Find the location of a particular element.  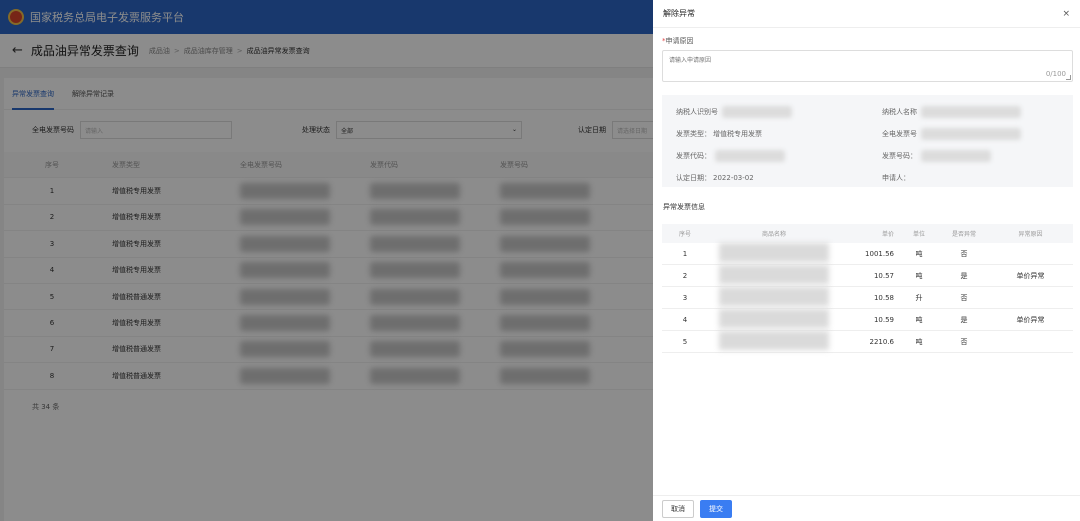

unit-price: 10.57 is located at coordinates (869, 275).